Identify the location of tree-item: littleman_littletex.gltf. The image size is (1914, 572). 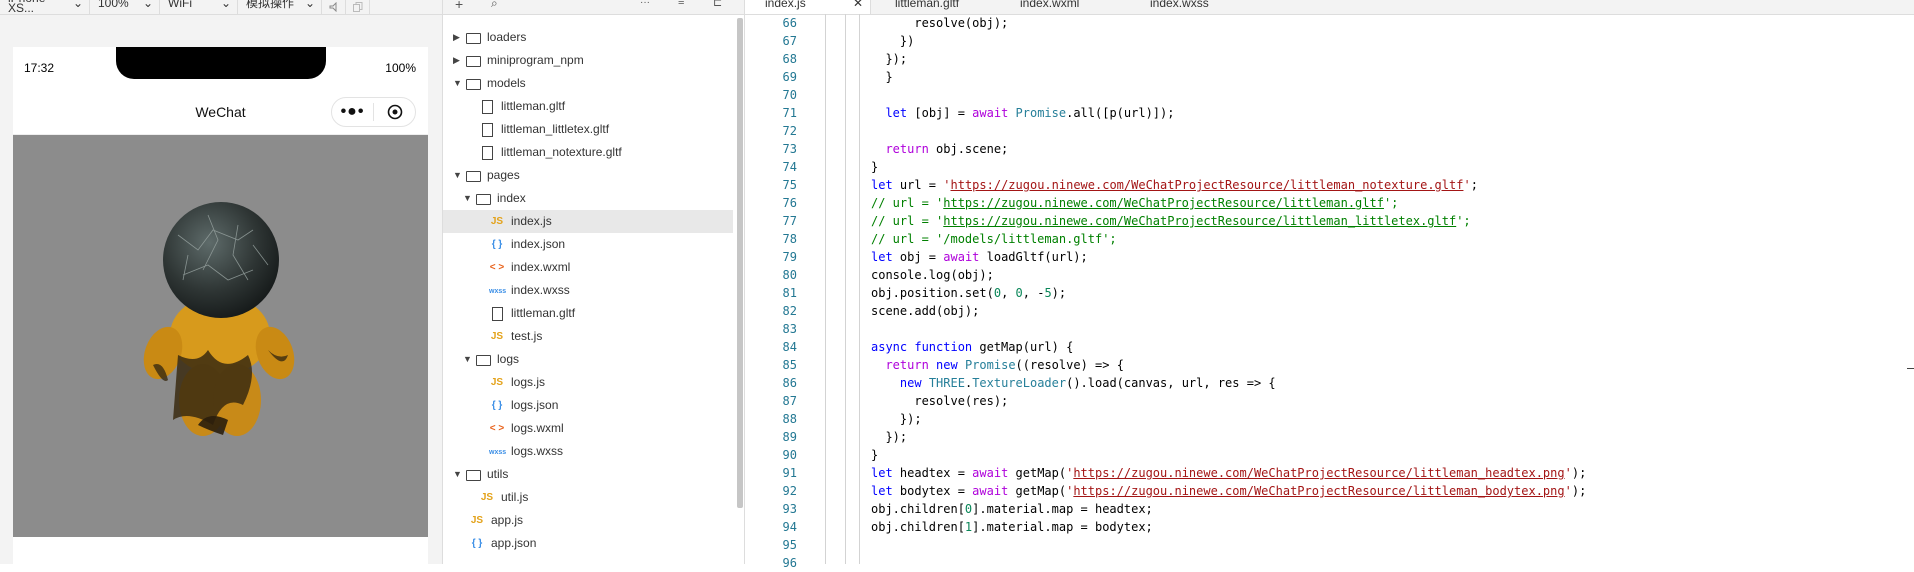
(588, 129).